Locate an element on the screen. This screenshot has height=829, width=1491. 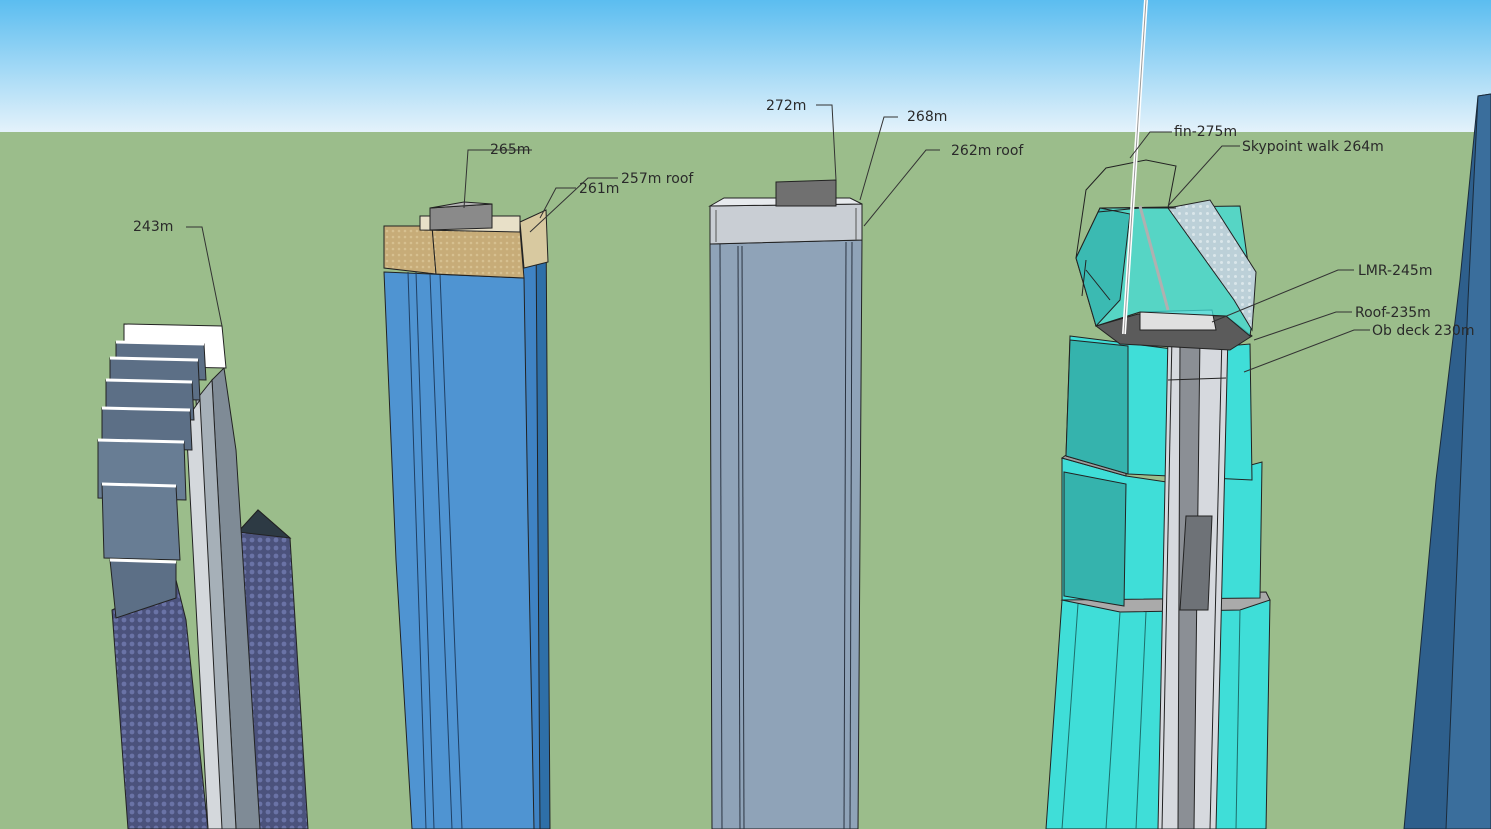
label-tower2-mid: 261m is located at coordinates (599, 189).